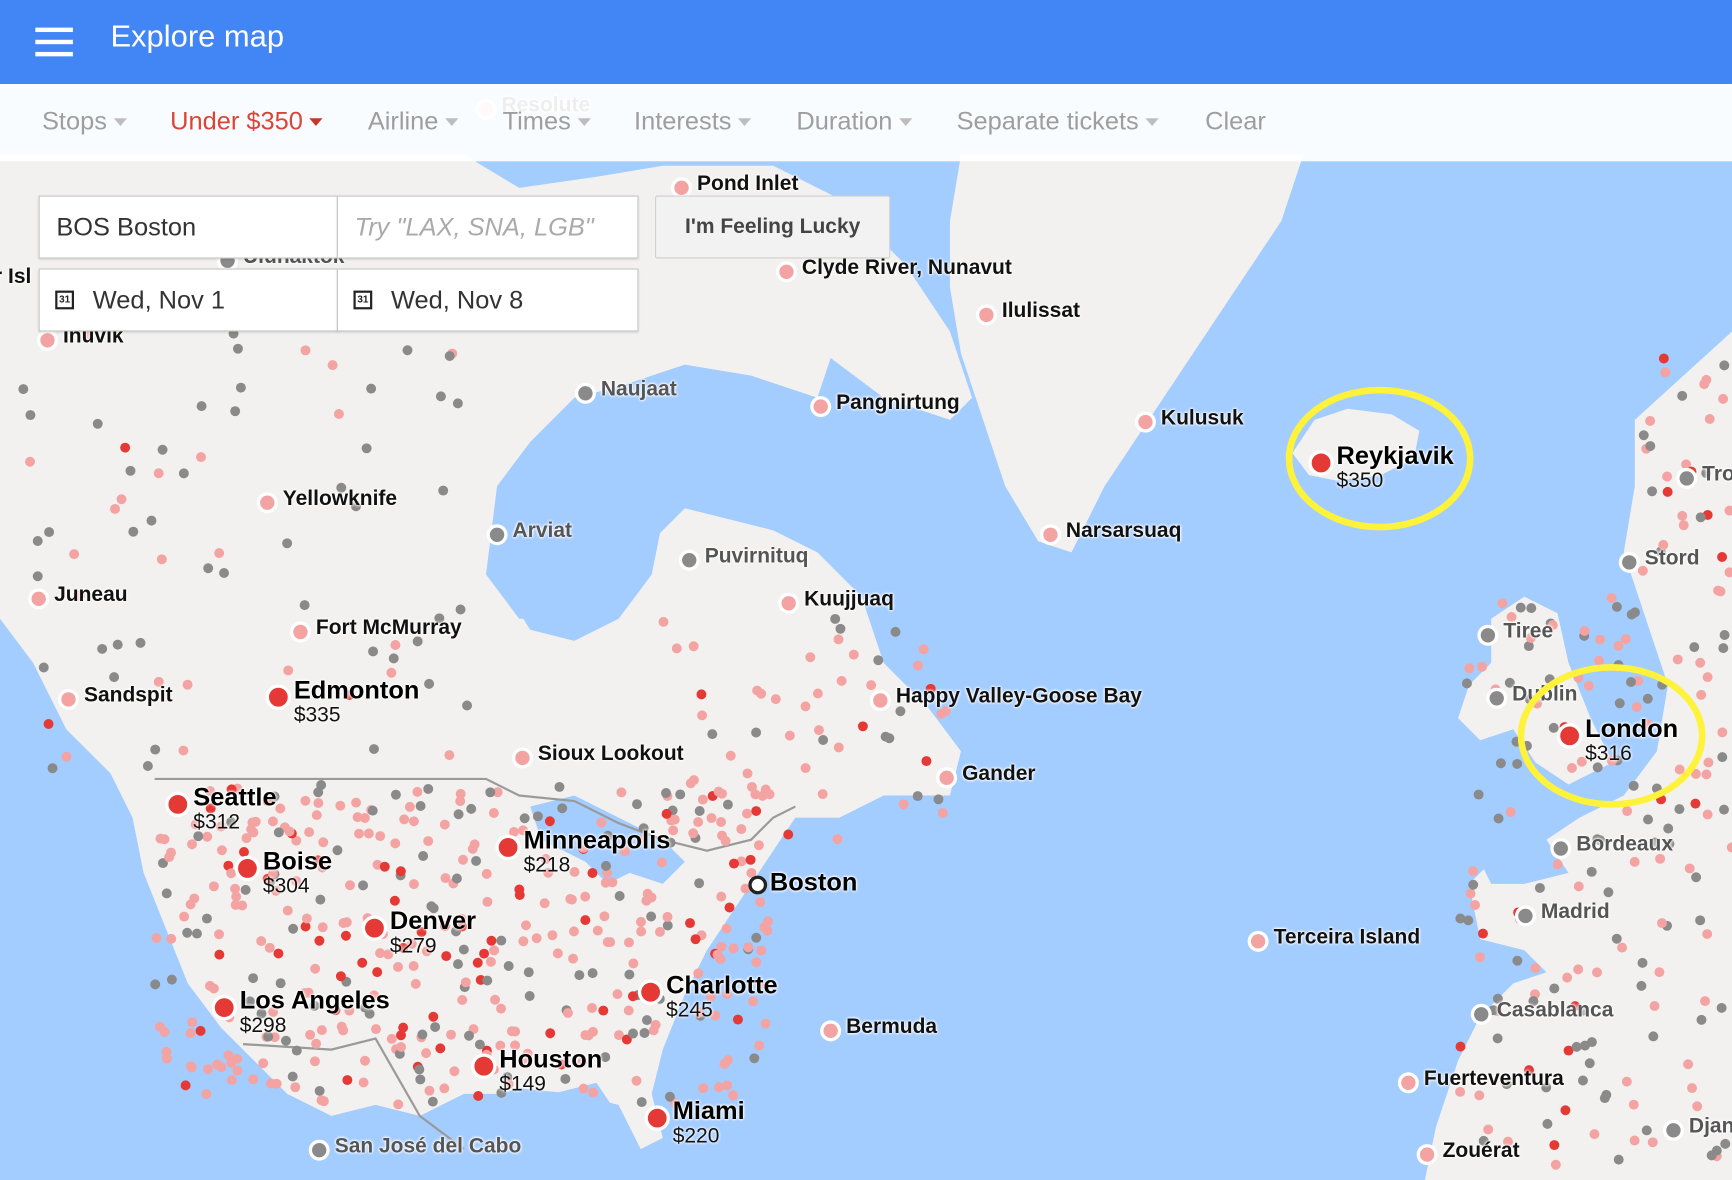 The width and height of the screenshot is (1732, 1180). Describe the element at coordinates (54, 42) in the screenshot. I see `hamburger-menu-icon` at that location.